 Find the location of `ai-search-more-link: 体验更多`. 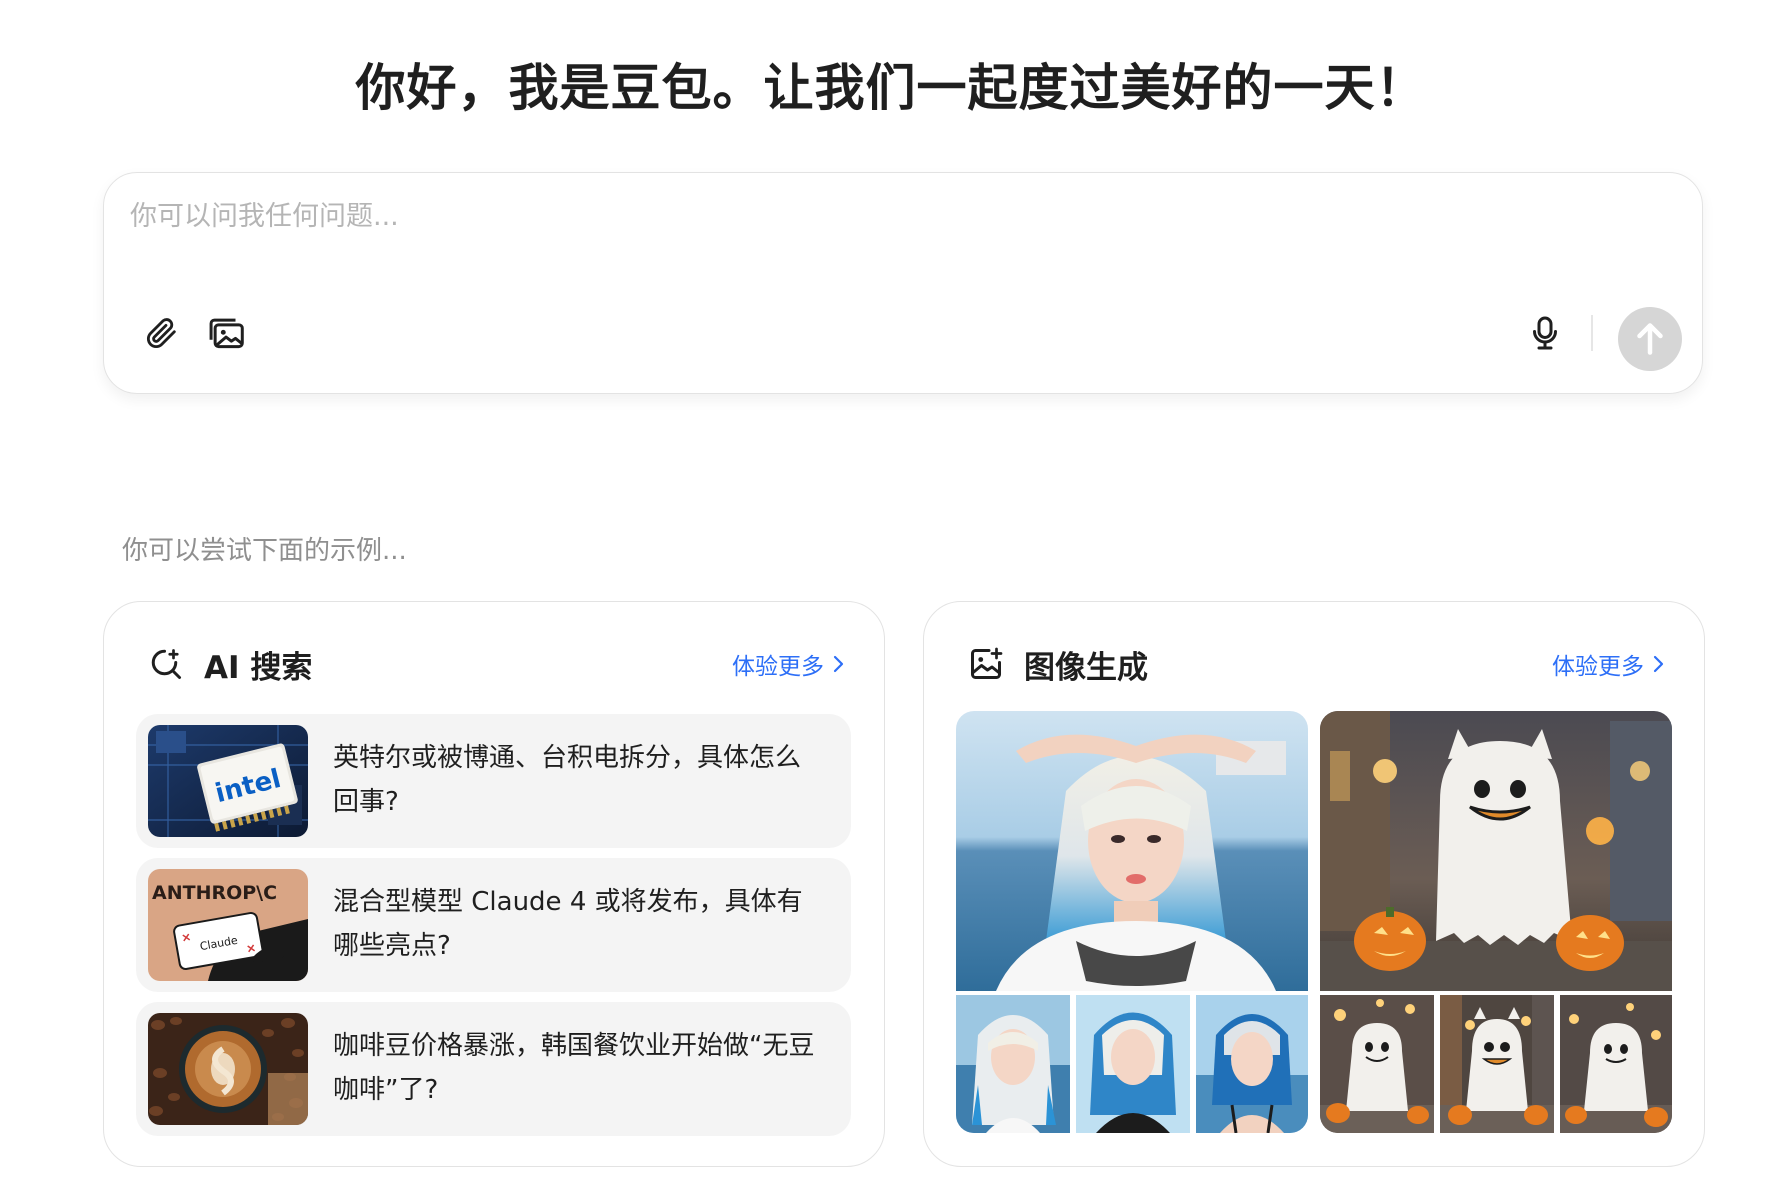

ai-search-more-link: 体验更多 is located at coordinates (788, 664).